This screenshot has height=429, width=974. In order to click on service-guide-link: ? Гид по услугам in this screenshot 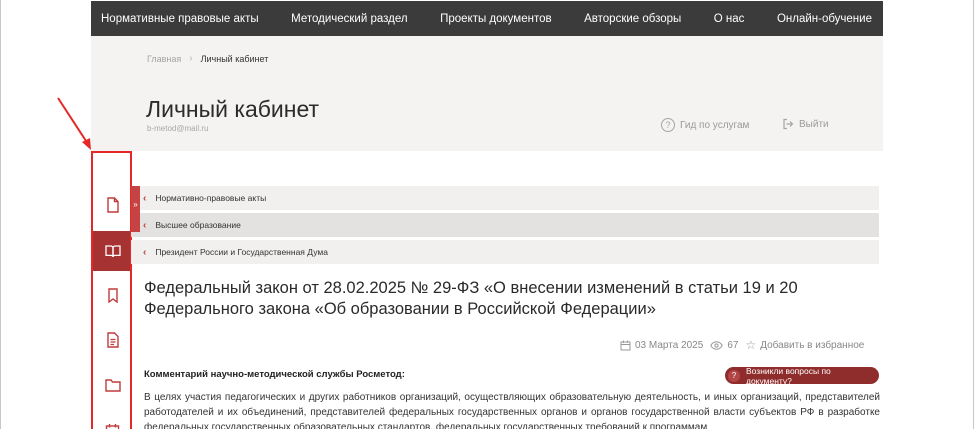, I will do `click(705, 125)`.